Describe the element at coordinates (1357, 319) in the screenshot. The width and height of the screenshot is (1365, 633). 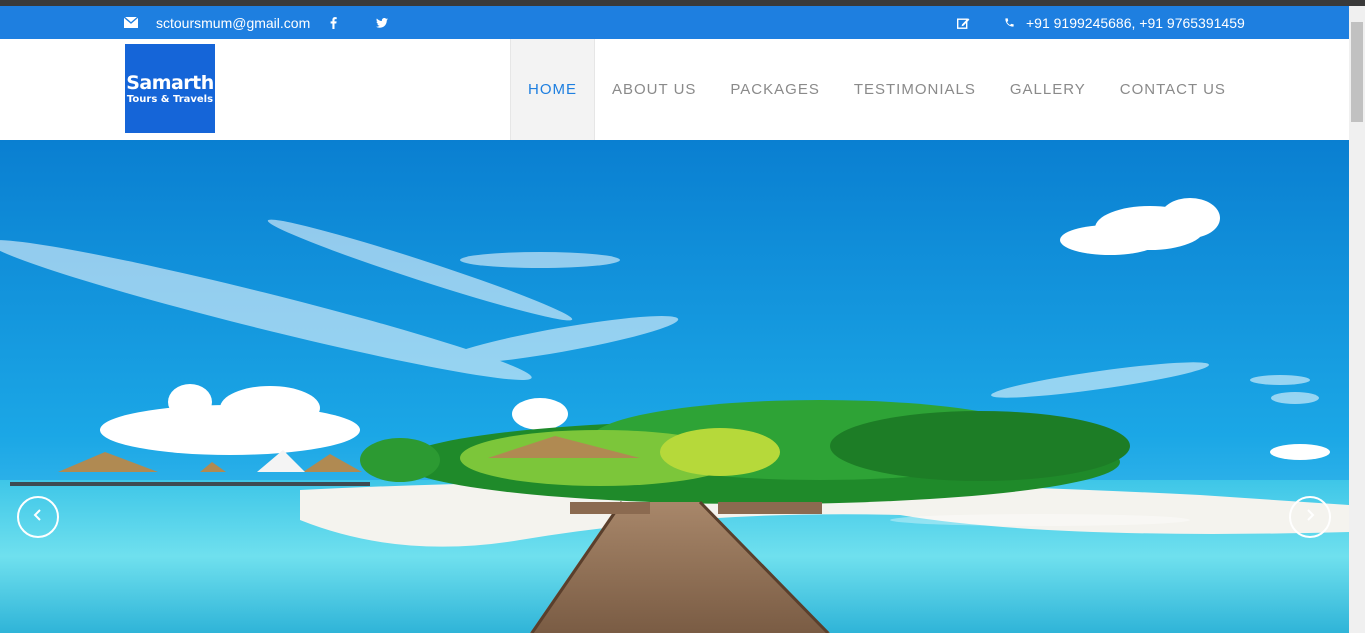
I see `page-scrollbar` at that location.